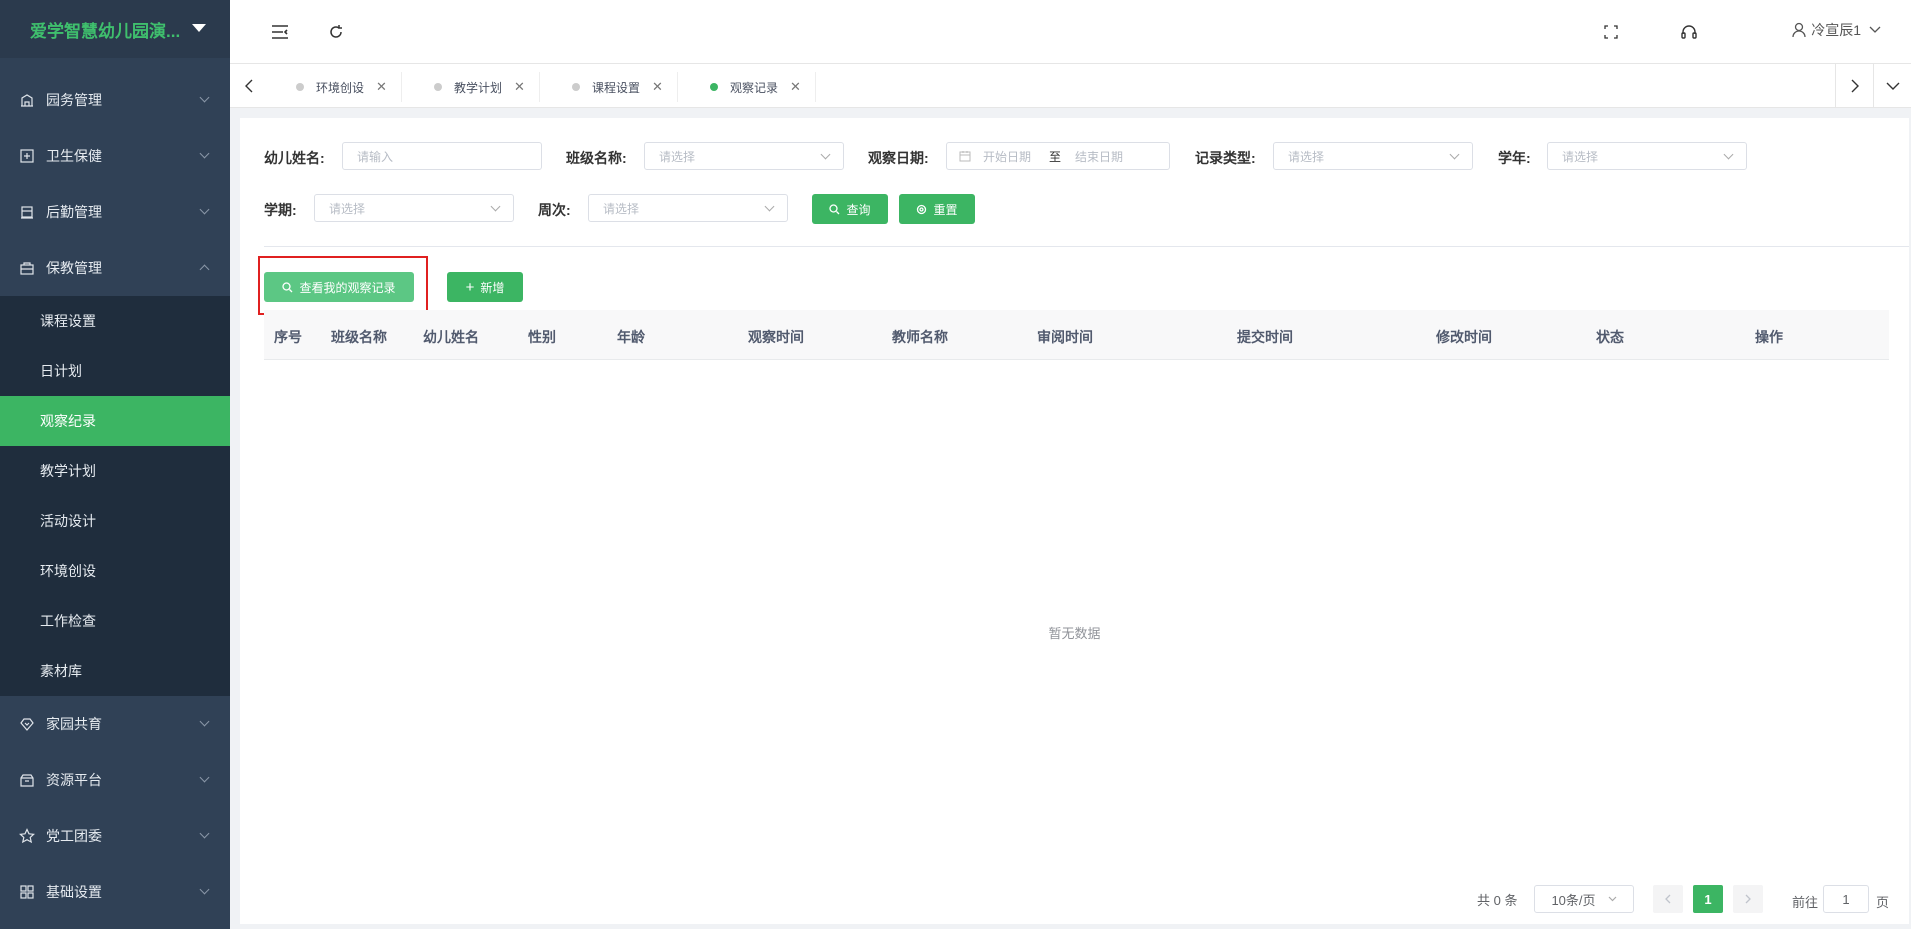 The image size is (1911, 929). I want to click on record-type-select: 请选择, so click(1373, 156).